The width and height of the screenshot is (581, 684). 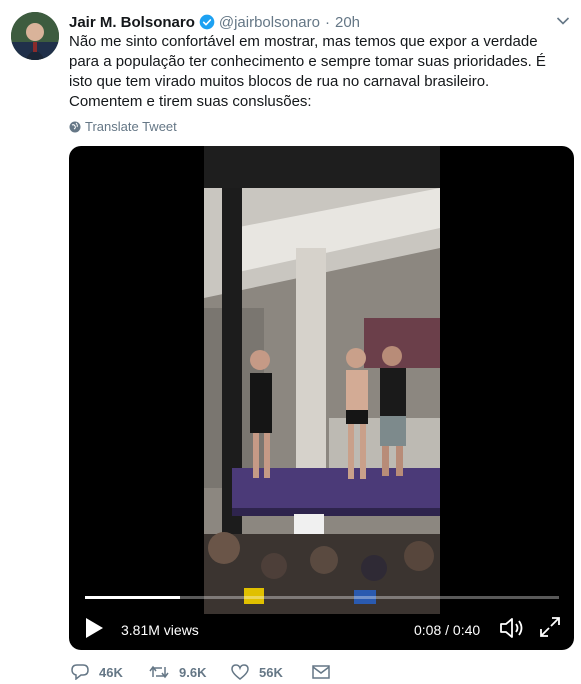 I want to click on verified-icon, so click(x=207, y=22).